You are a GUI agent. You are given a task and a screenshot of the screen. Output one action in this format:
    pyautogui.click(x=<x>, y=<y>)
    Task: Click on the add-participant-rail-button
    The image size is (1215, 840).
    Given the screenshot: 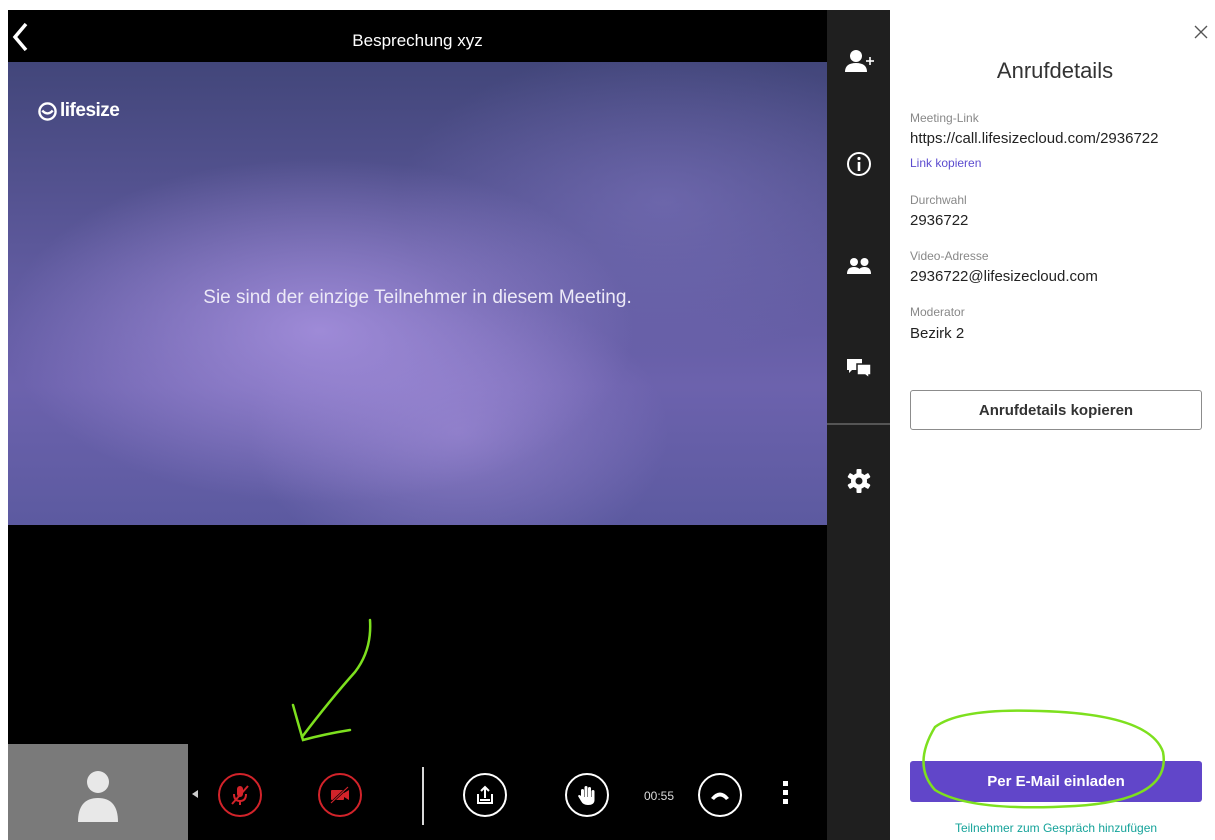 What is the action you would take?
    pyautogui.click(x=859, y=62)
    